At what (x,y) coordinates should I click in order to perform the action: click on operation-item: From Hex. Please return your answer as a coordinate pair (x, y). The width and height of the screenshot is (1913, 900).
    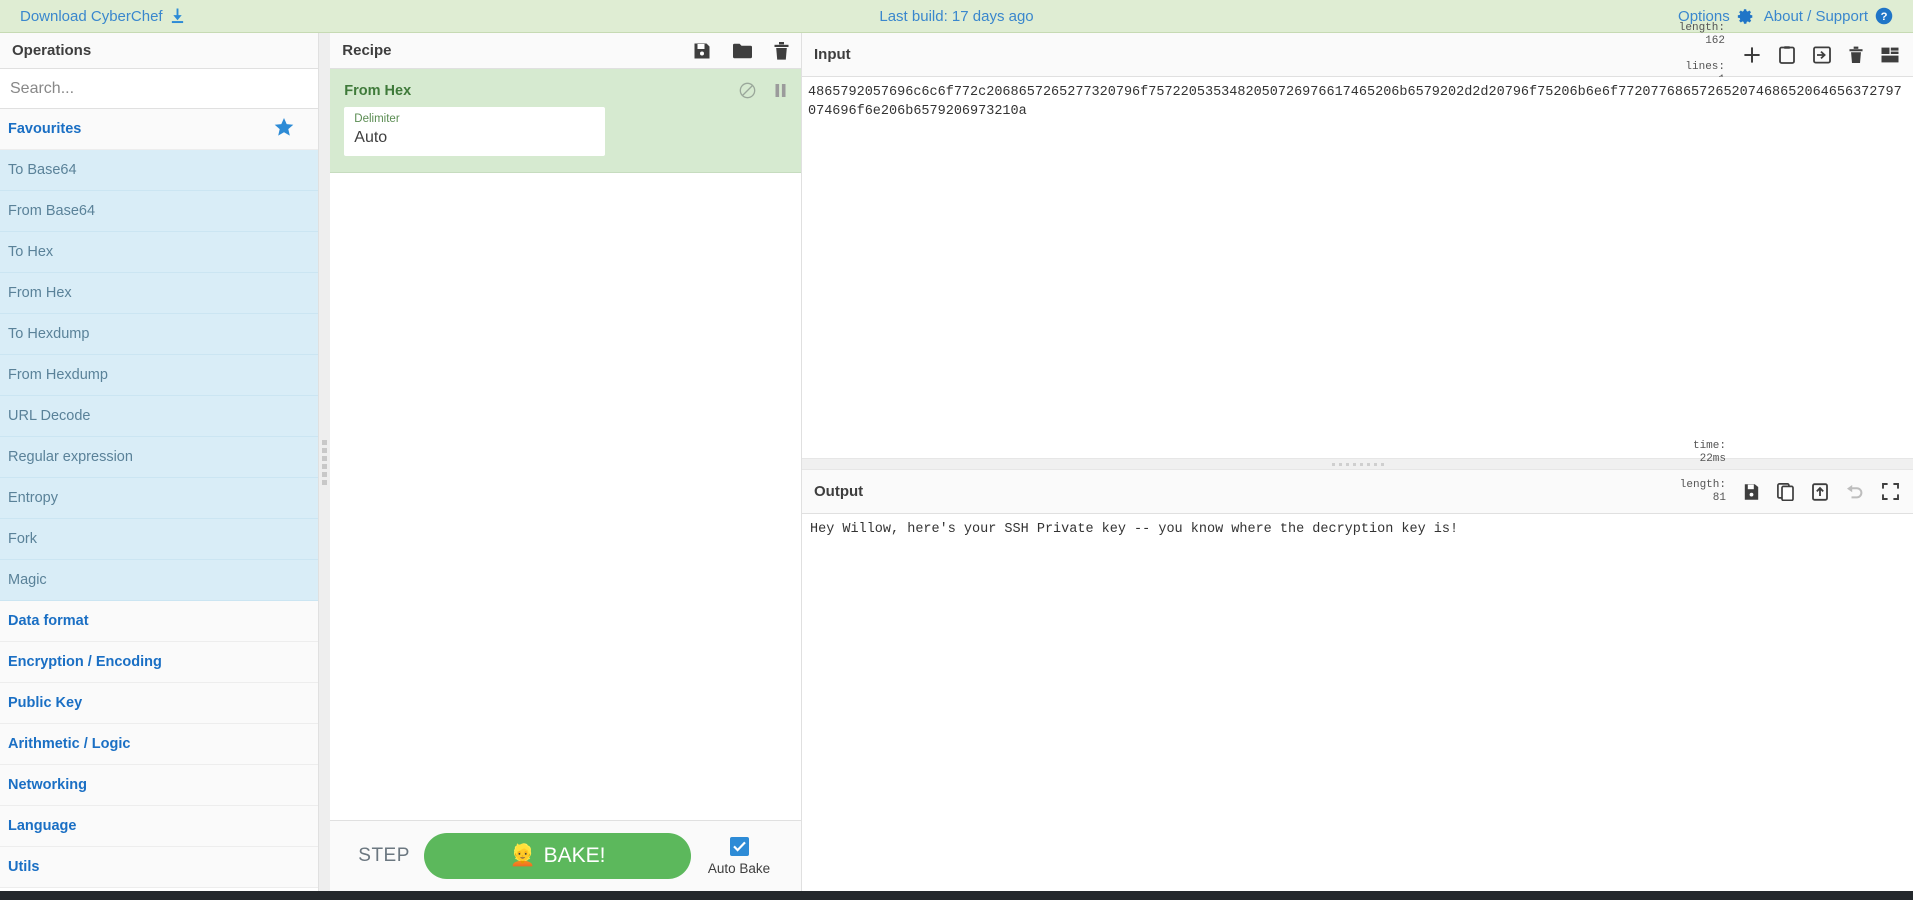
    Looking at the image, I should click on (159, 293).